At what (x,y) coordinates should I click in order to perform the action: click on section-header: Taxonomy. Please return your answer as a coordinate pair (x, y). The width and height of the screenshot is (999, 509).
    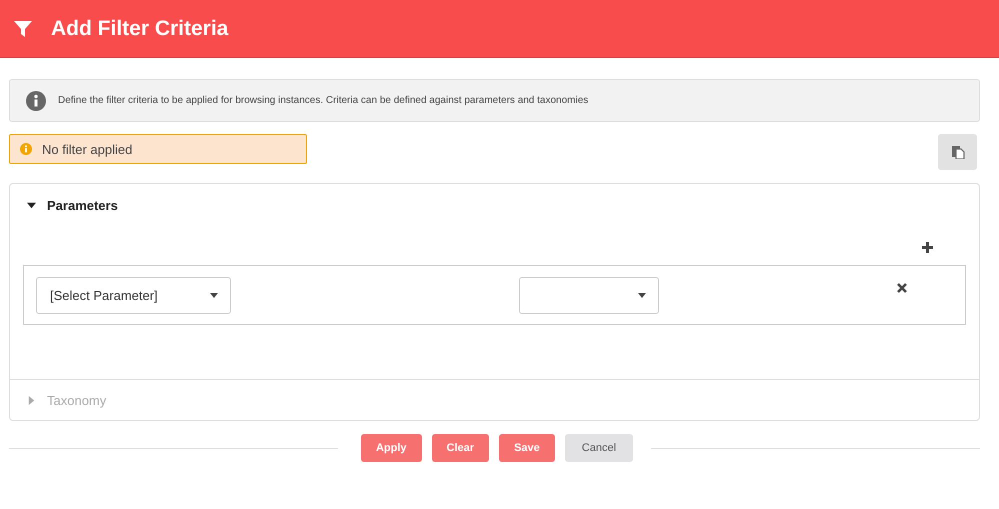
    Looking at the image, I should click on (494, 400).